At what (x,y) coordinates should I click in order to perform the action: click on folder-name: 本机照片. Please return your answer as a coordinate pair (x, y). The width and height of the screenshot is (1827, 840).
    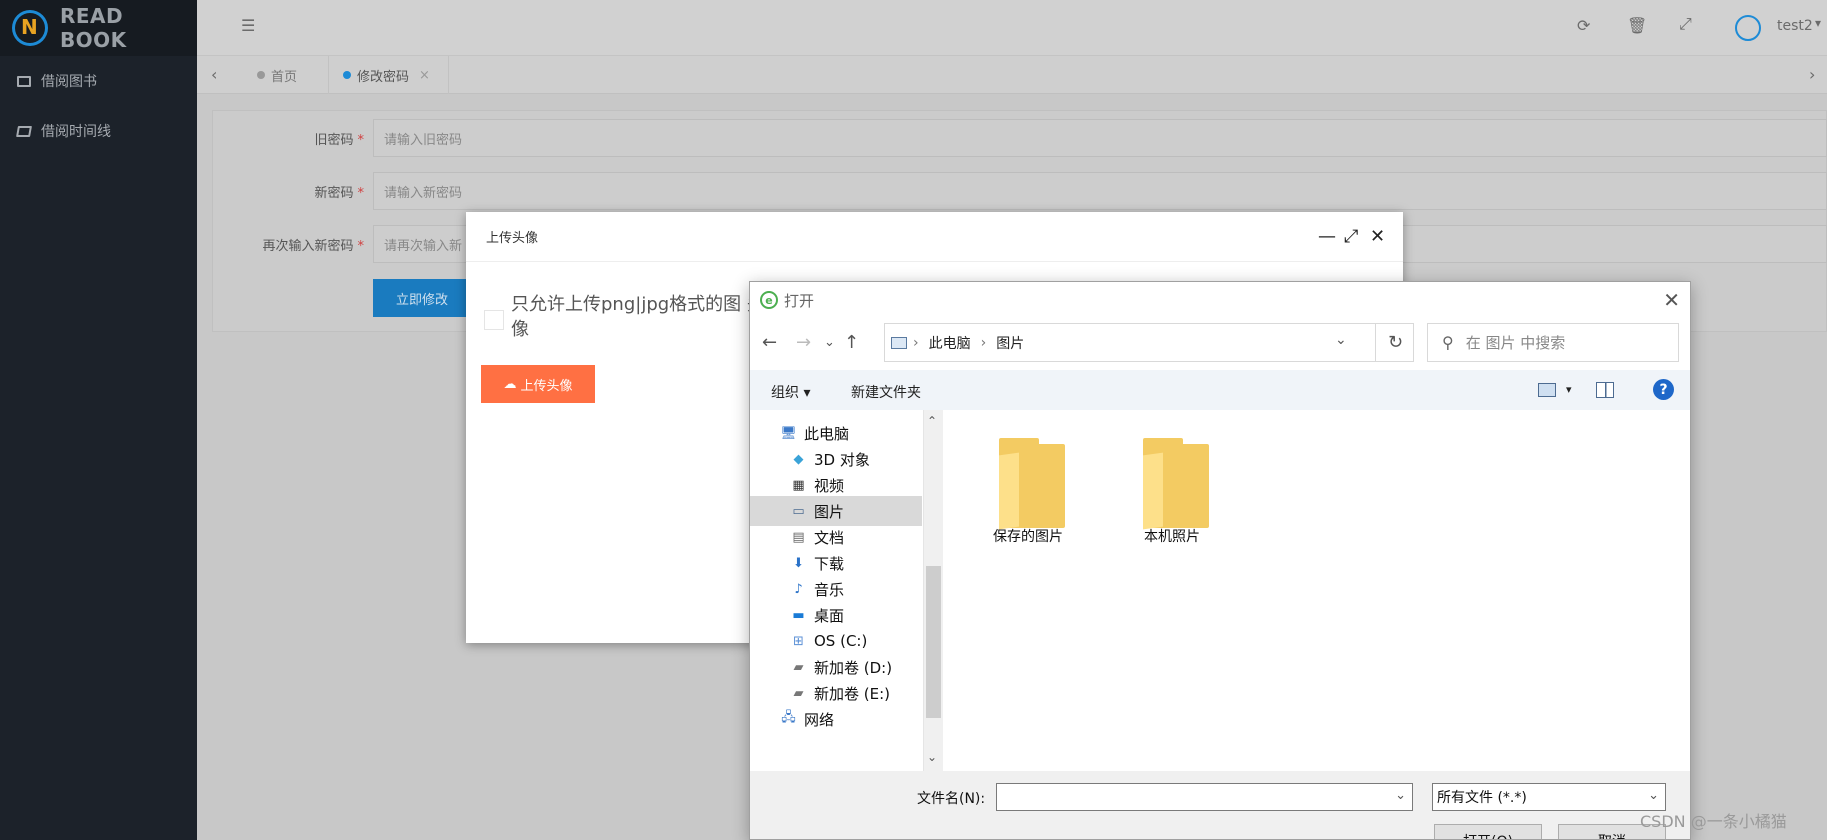
    Looking at the image, I should click on (1172, 537).